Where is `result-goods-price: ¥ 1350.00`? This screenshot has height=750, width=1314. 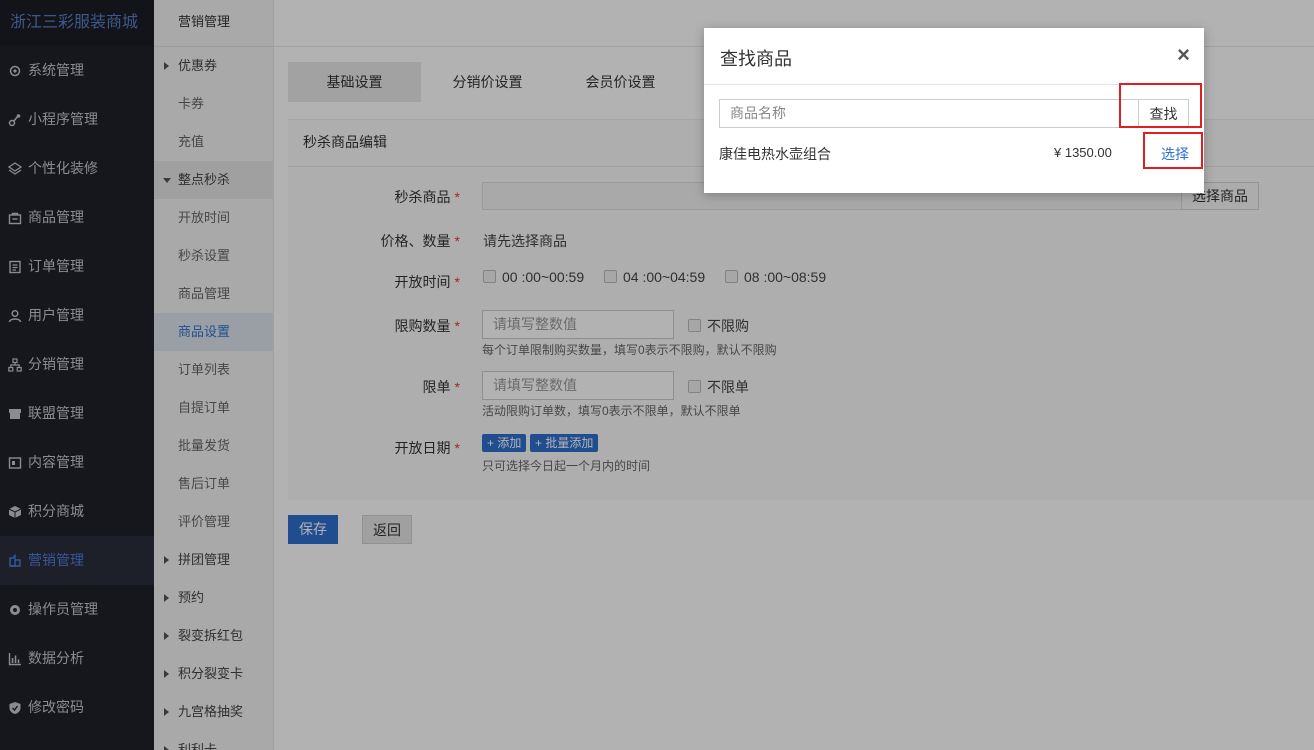 result-goods-price: ¥ 1350.00 is located at coordinates (1083, 152).